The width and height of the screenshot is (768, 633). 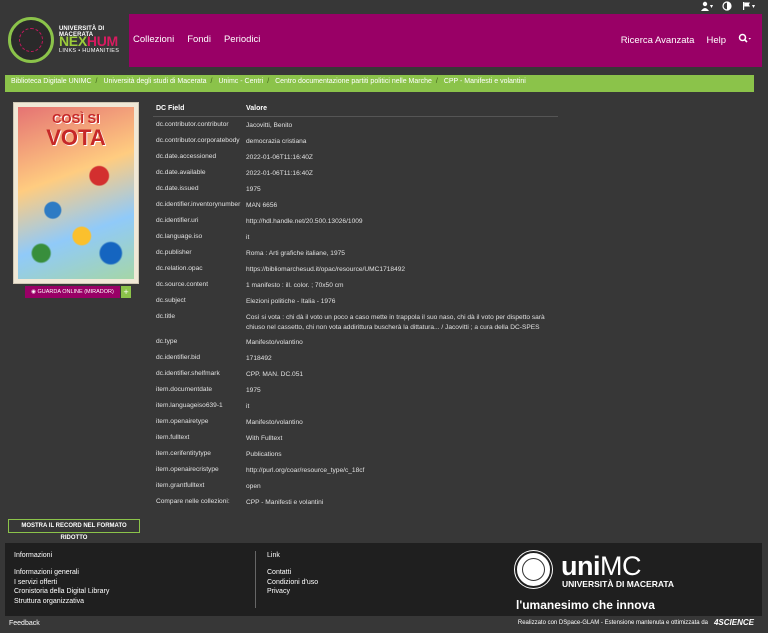 I want to click on feedback-link: Feedback, so click(x=24, y=623).